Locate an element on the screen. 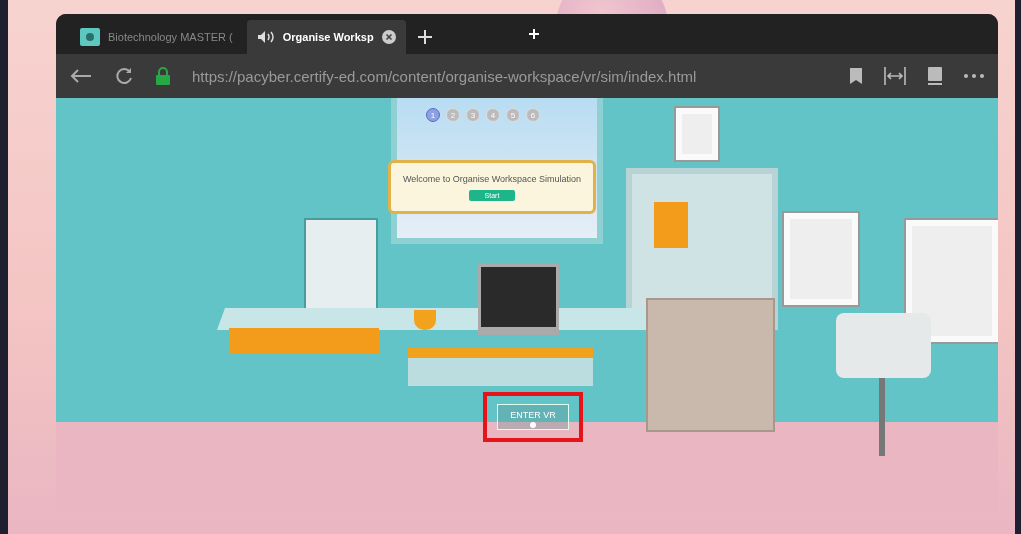 The height and width of the screenshot is (534, 1021). enter-vr-button: ENTER VR is located at coordinates (533, 417).